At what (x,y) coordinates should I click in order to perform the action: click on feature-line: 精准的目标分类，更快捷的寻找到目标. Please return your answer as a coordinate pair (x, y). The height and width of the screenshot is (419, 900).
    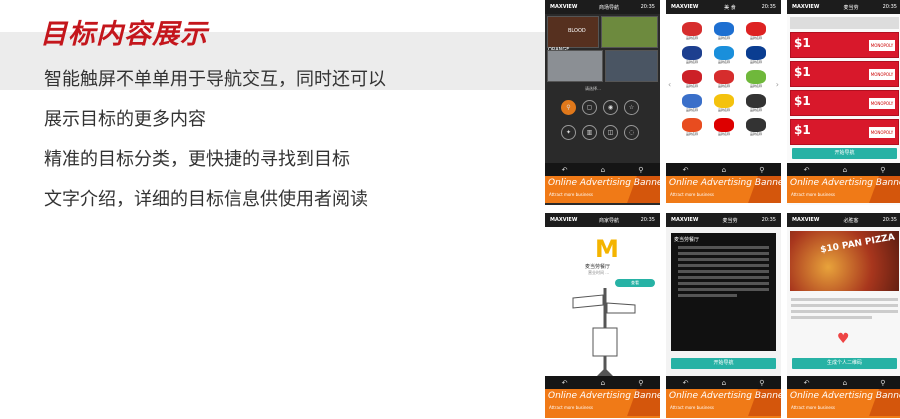
    Looking at the image, I should click on (197, 159).